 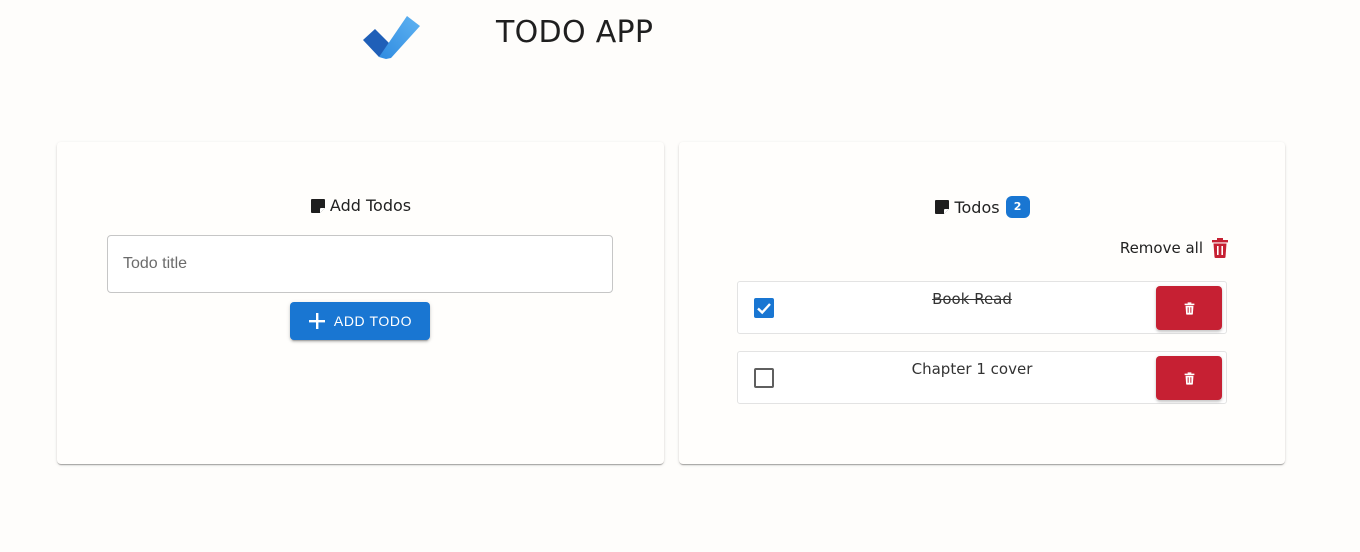 What do you see at coordinates (977, 207) in the screenshot?
I see `todos-heading-label: Todos` at bounding box center [977, 207].